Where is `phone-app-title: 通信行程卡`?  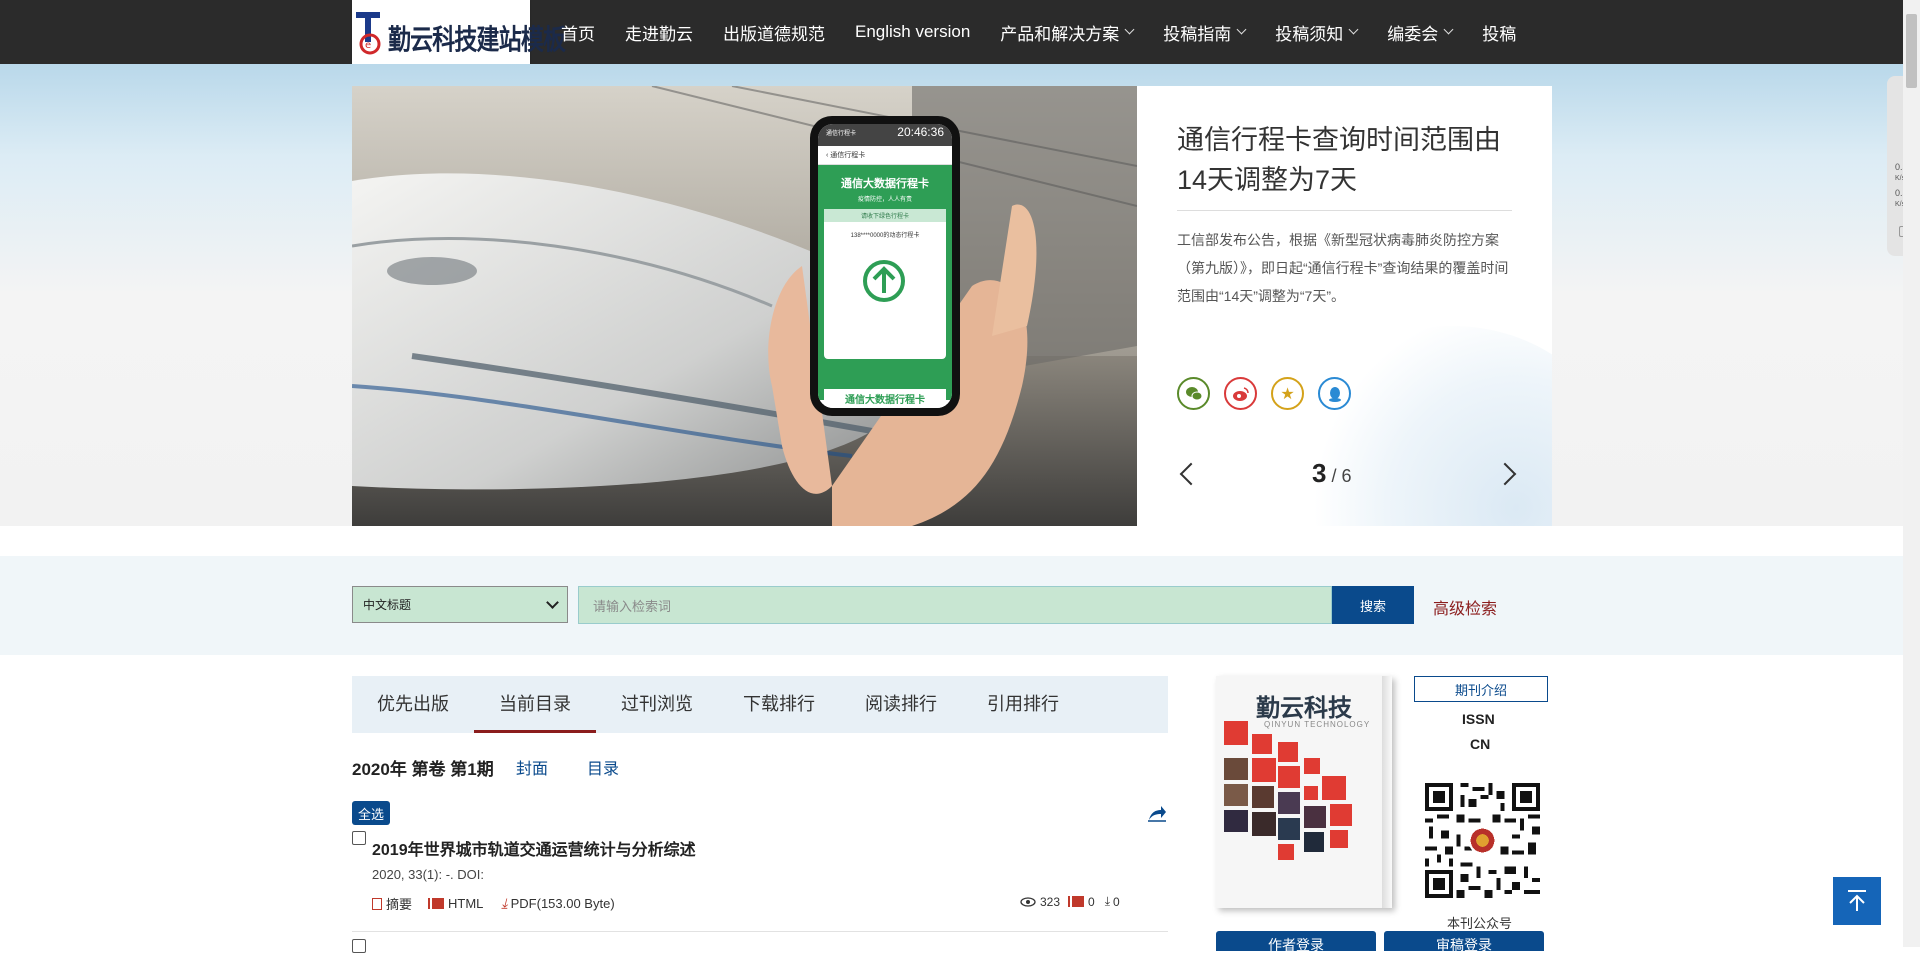 phone-app-title: 通信行程卡 is located at coordinates (841, 134).